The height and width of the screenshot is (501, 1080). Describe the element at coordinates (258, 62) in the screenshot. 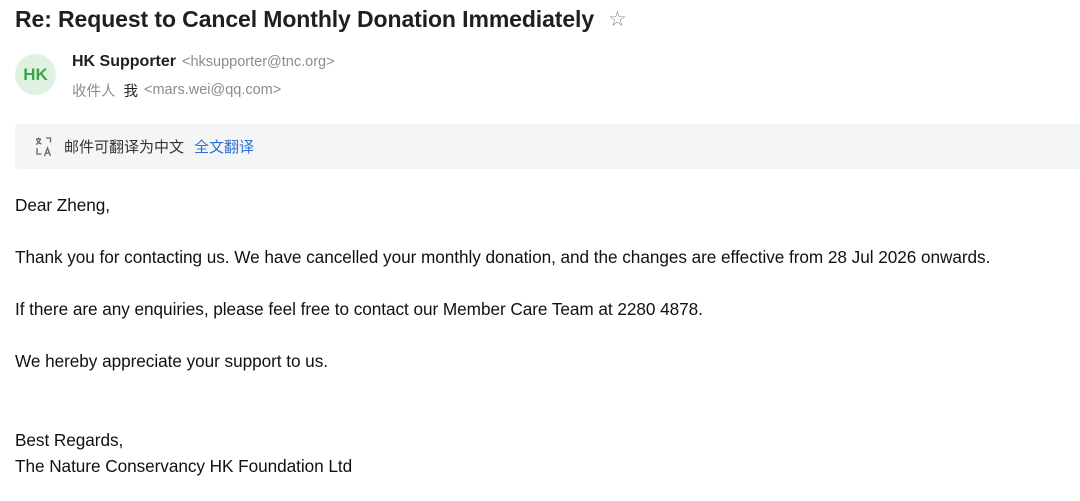

I see `sender-email: <hksupporter@tnc.org>` at that location.